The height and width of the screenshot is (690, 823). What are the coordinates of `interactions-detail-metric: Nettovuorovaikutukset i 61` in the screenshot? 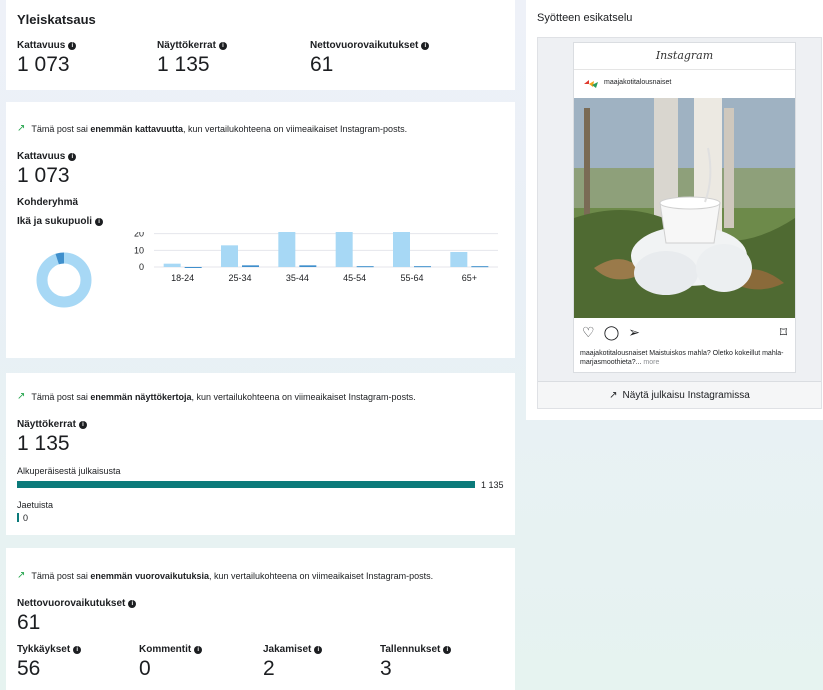 It's located at (77, 616).